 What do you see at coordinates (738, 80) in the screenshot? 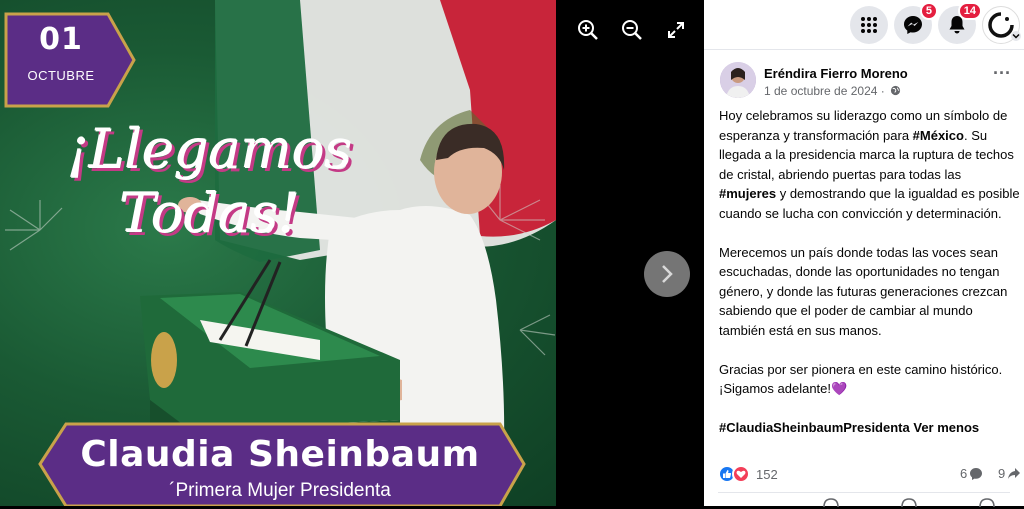
I see `author-avatar` at bounding box center [738, 80].